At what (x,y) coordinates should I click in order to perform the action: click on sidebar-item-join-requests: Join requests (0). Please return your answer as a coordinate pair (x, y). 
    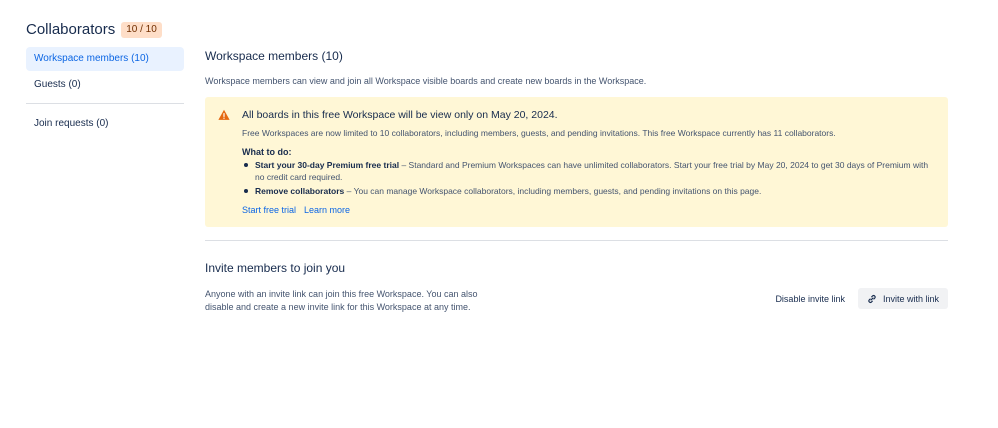
    Looking at the image, I should click on (105, 124).